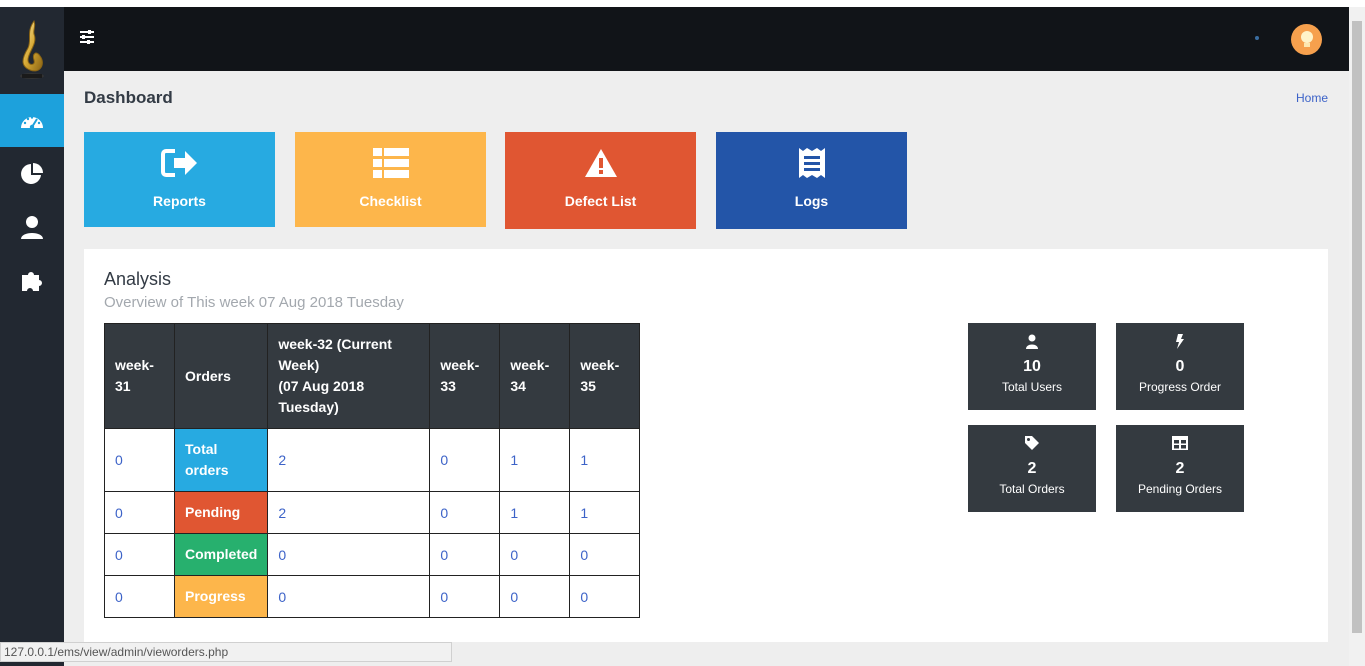 The height and width of the screenshot is (666, 1365). I want to click on row-label-pending: Pending, so click(221, 512).